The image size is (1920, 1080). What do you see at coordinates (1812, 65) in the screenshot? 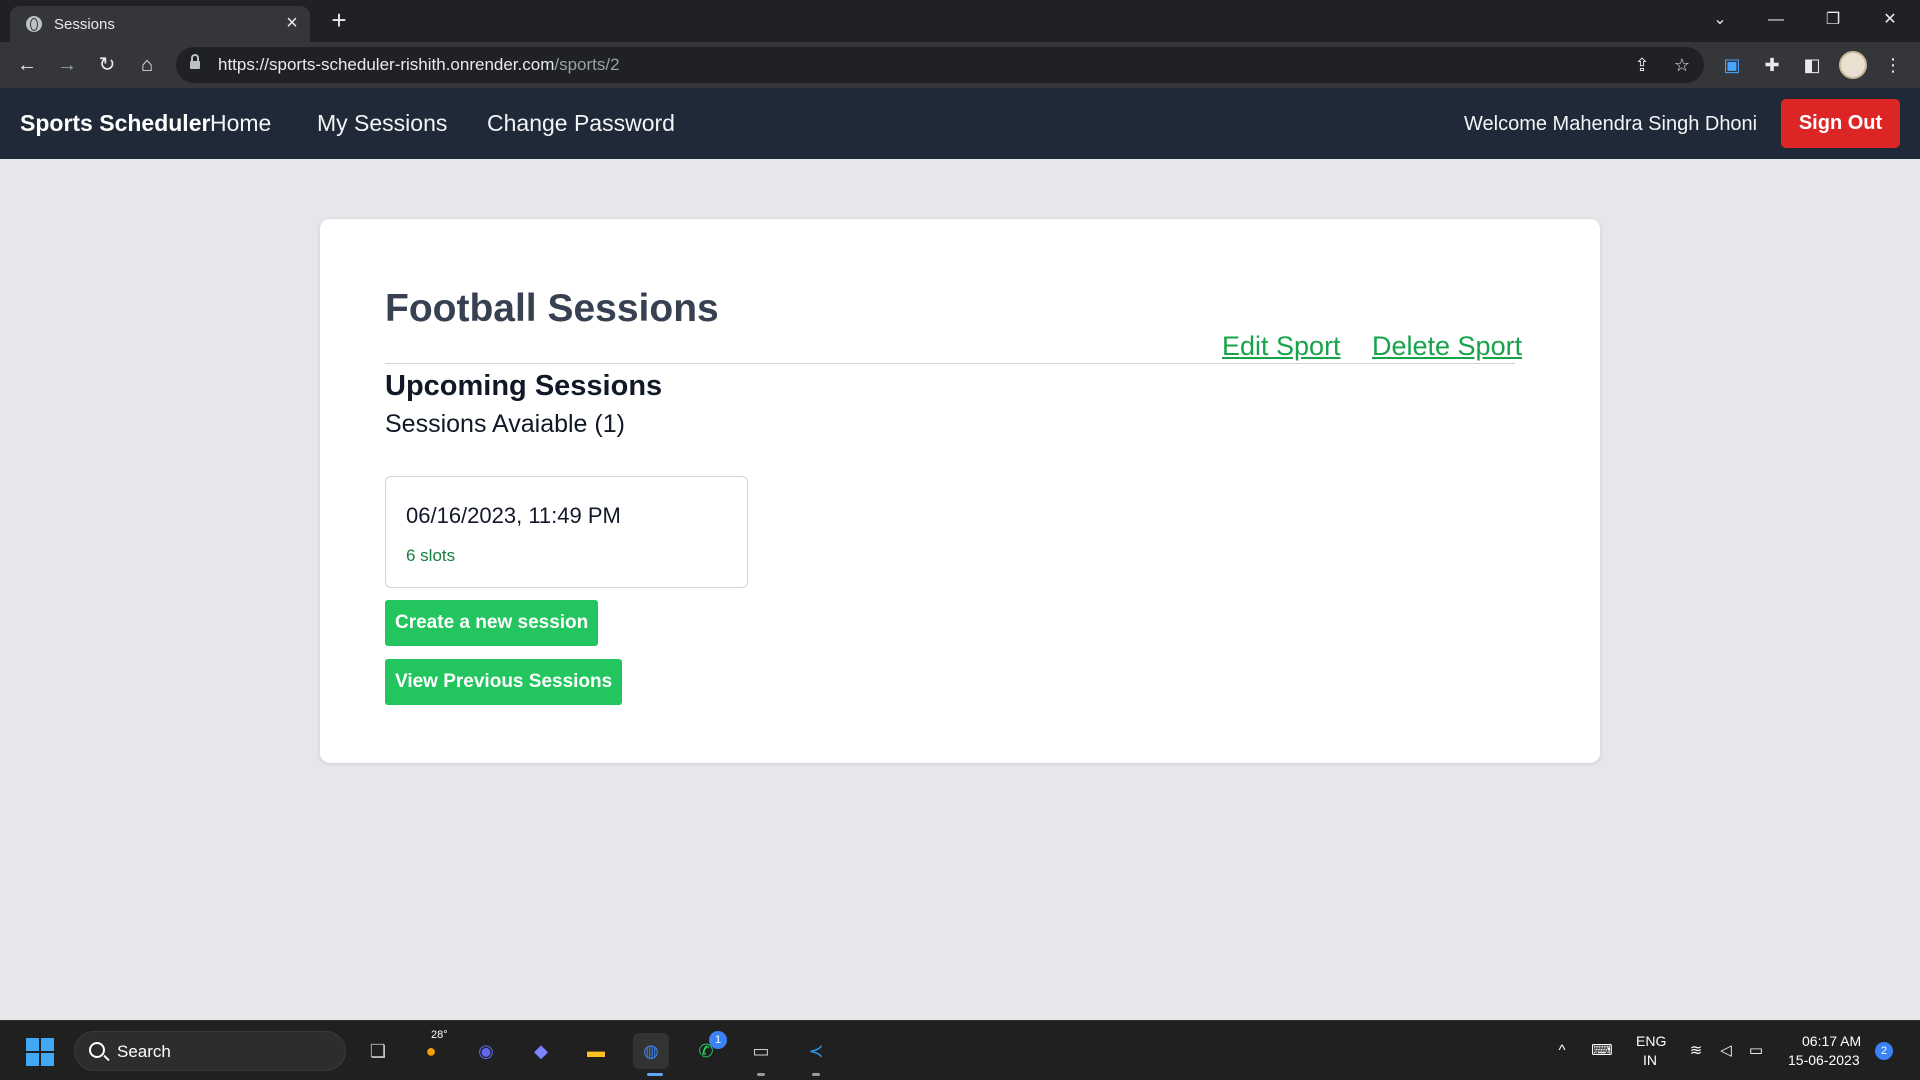
I see `side-panel-icon: ◧` at bounding box center [1812, 65].